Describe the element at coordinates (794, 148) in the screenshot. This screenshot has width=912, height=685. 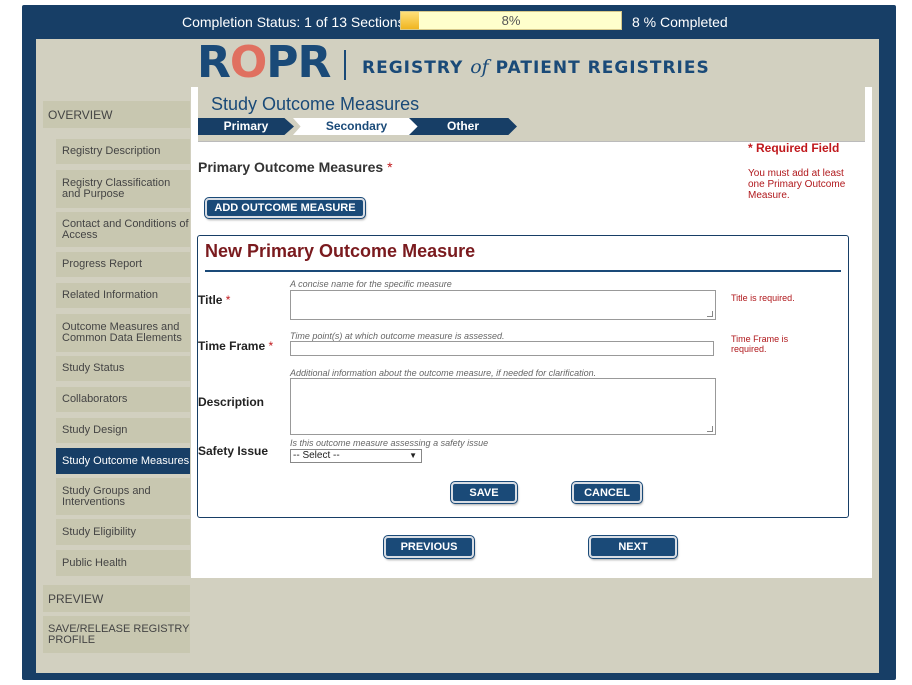
I see `required-field-note: * Required Field` at that location.